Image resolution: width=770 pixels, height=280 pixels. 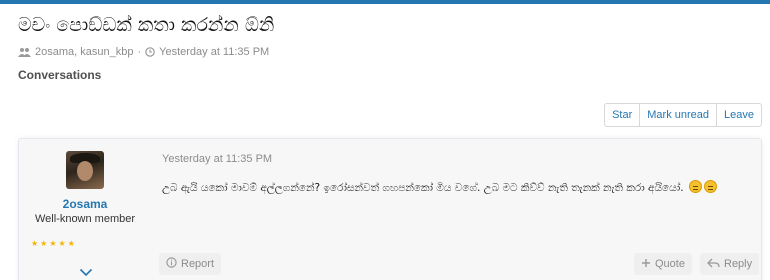 I want to click on info-circle-icon, so click(x=171, y=264).